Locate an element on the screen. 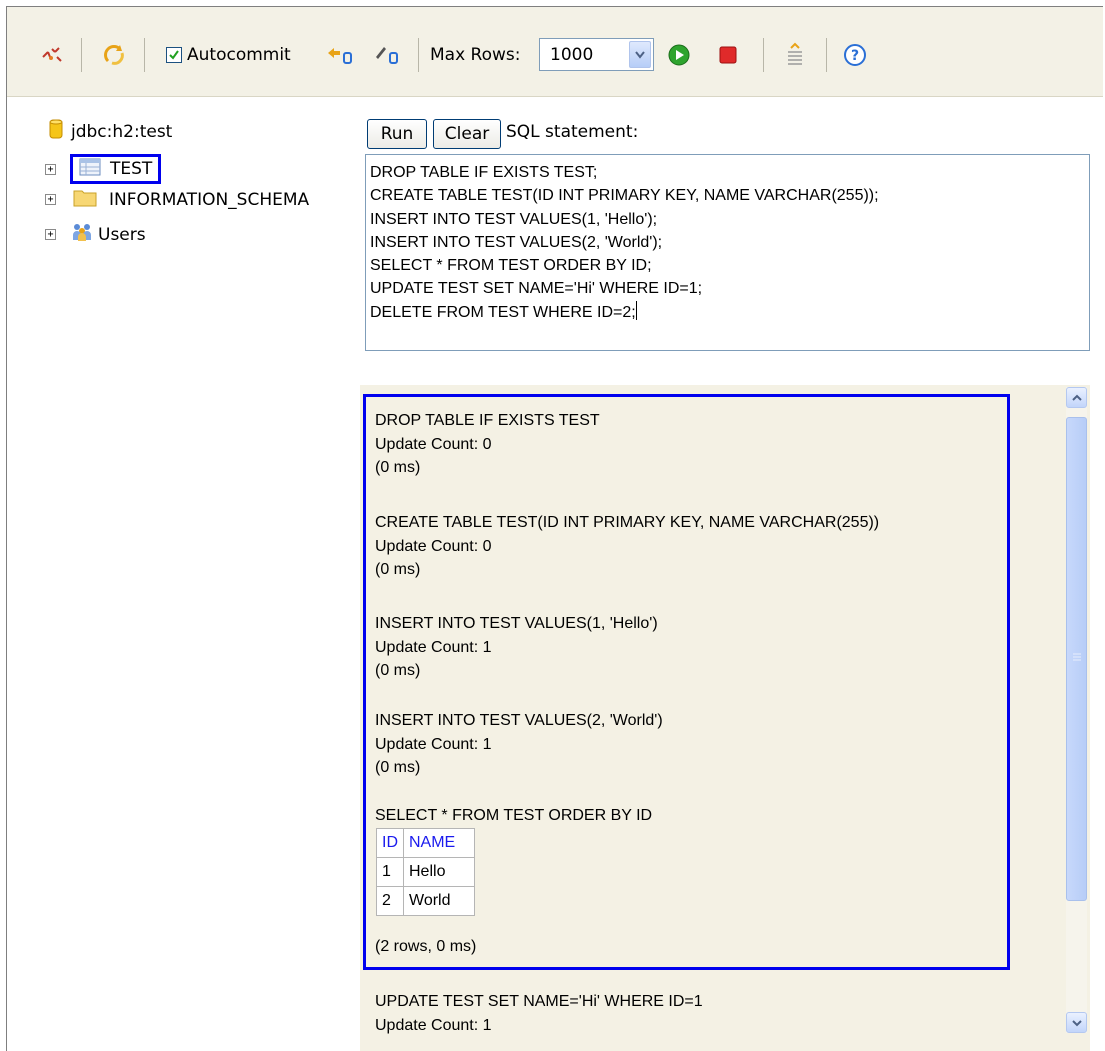 This screenshot has width=1105, height=1051. table-row: 1 Hello is located at coordinates (425, 872).